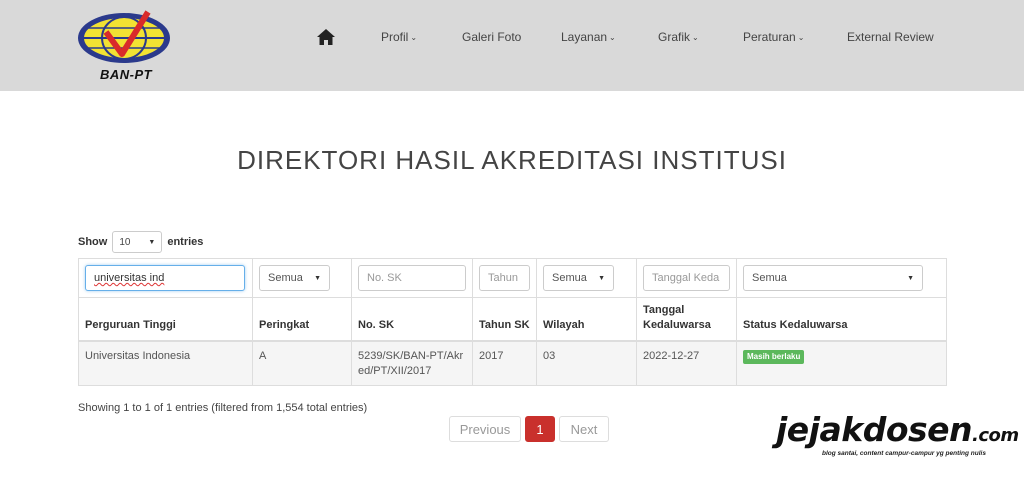 The image size is (1024, 479). I want to click on nav-item-profil: Profil ⌄, so click(399, 37).